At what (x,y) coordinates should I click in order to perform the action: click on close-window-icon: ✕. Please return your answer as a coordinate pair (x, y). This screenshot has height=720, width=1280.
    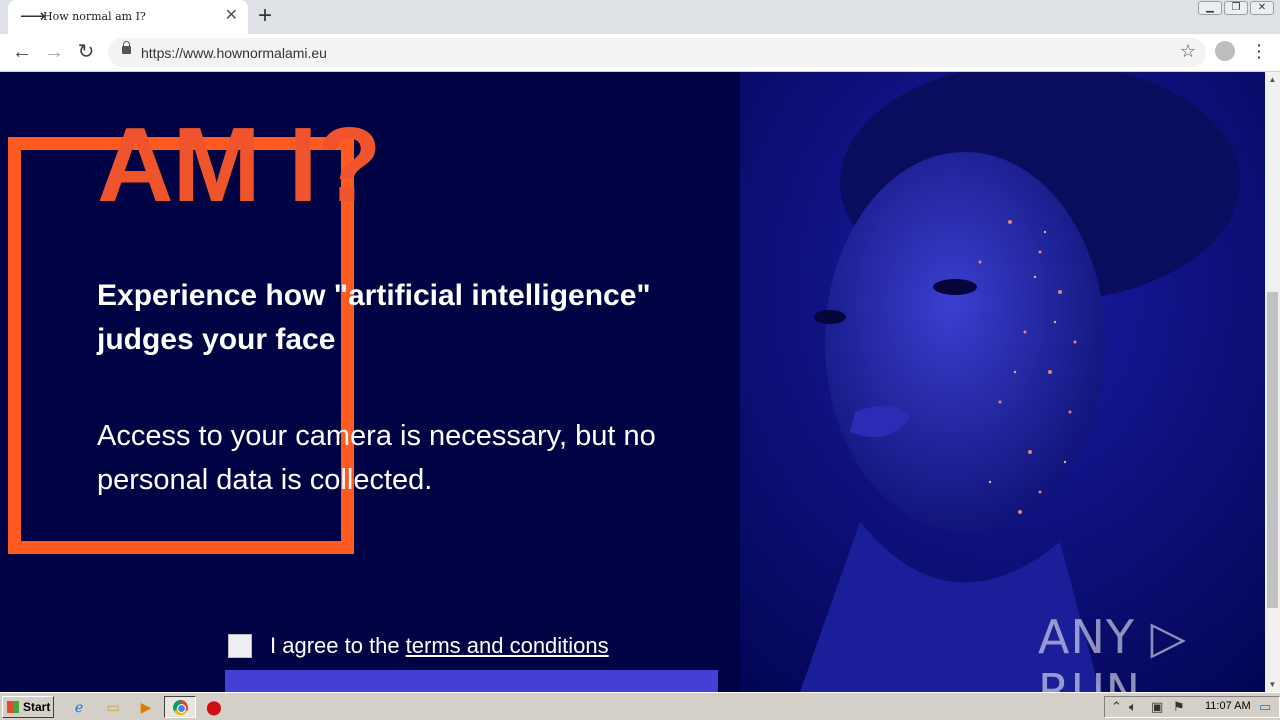
    Looking at the image, I should click on (1262, 8).